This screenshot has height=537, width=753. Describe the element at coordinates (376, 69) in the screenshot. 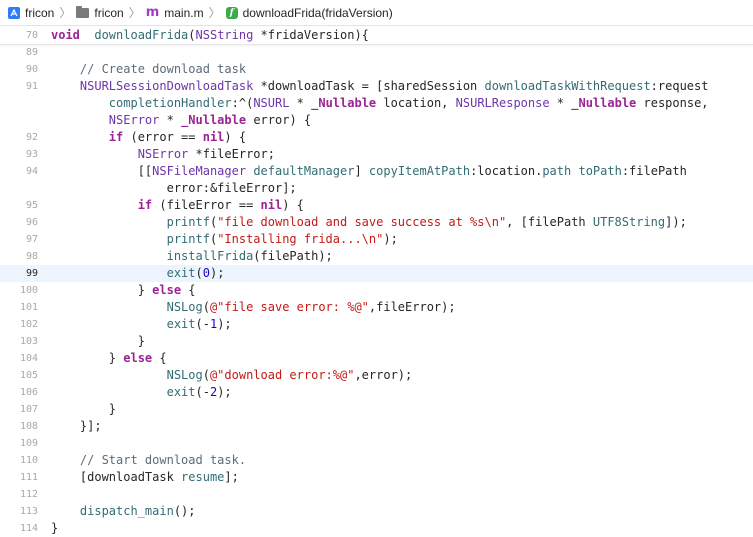

I see `code-line: 90 // Create download task` at that location.